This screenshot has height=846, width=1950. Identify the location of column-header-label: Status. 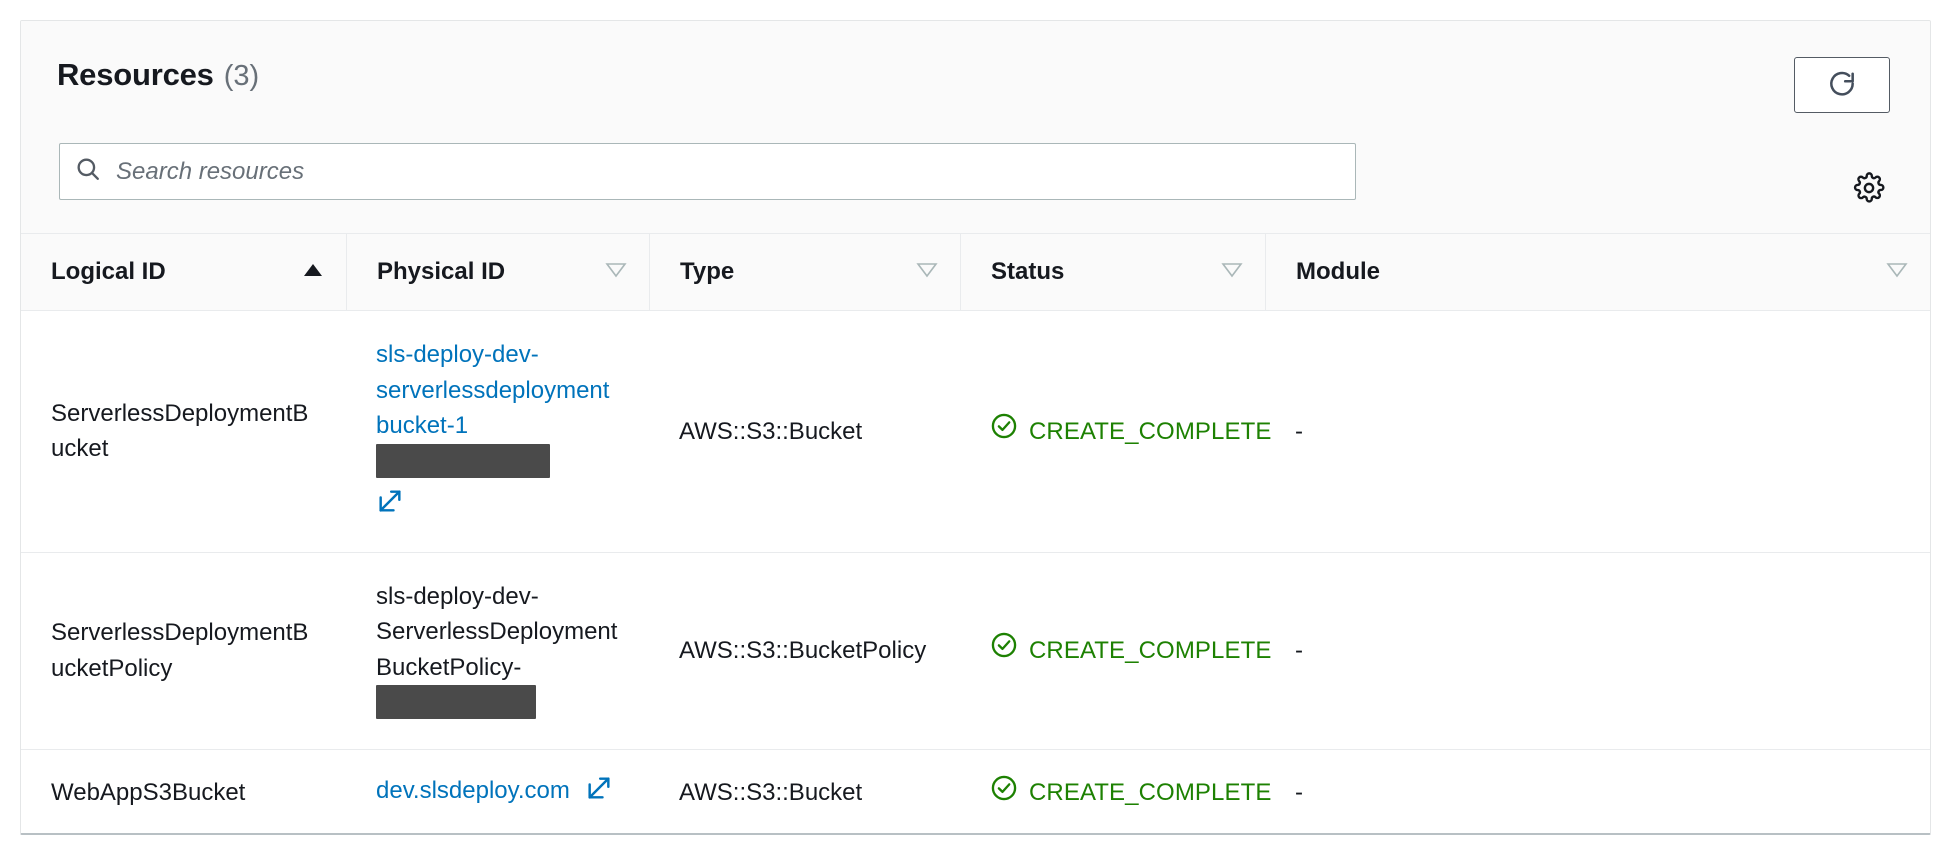
(1028, 271).